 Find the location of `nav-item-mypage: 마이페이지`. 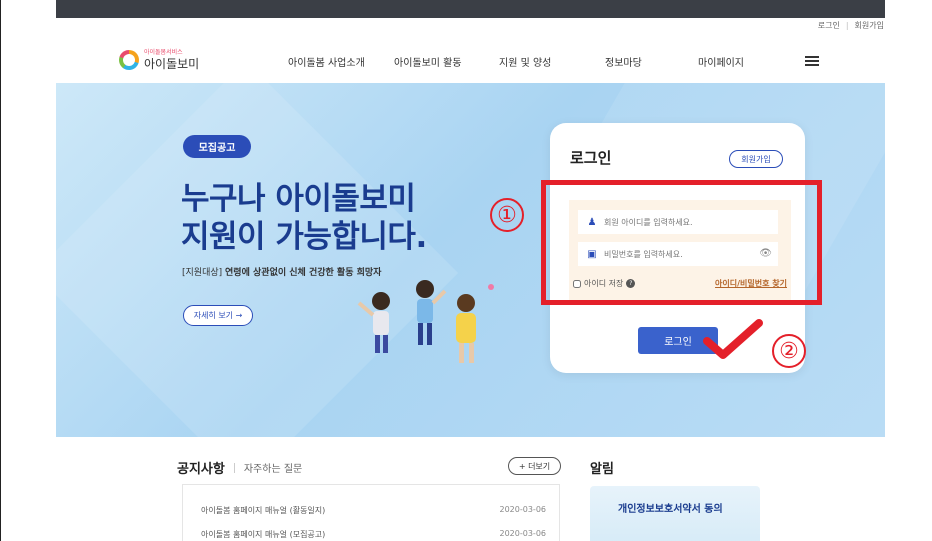

nav-item-mypage: 마이페이지 is located at coordinates (721, 61).